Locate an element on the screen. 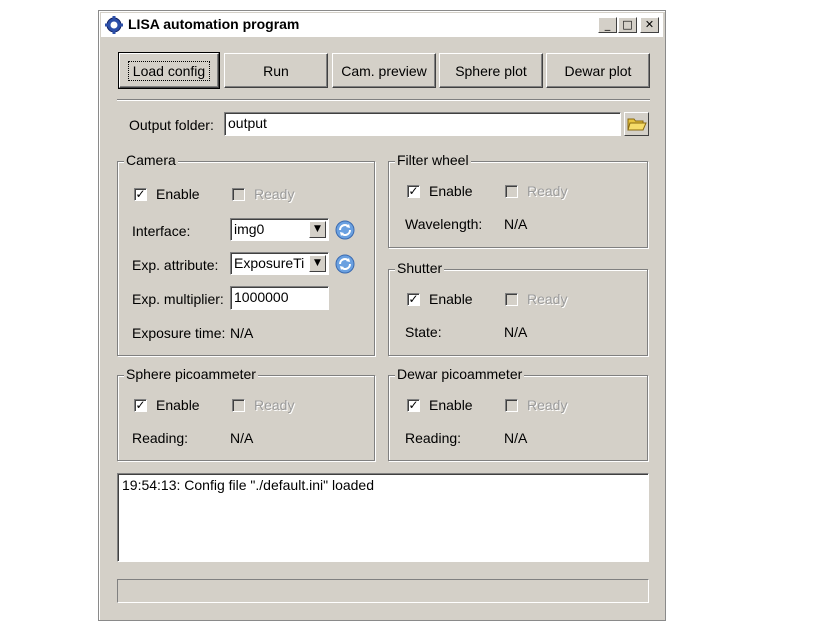 This screenshot has height=633, width=833. filter-wheel-enable-checkbox: ✓ is located at coordinates (413, 191).